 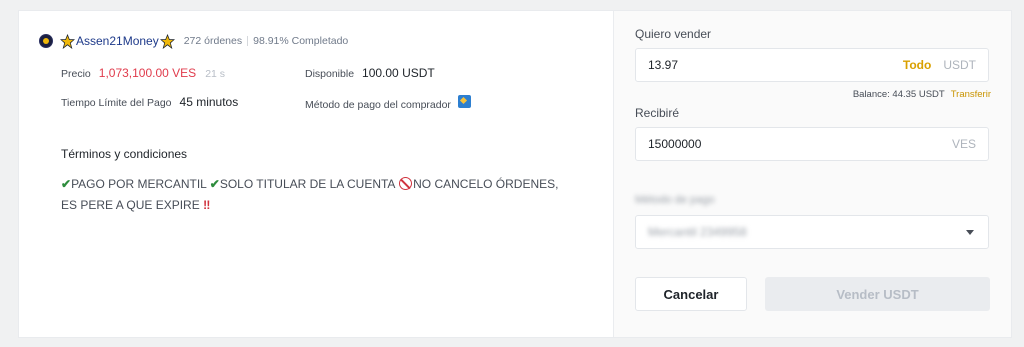 I want to click on price-row: Precio 1,073,100.00 VES 21 s, so click(x=143, y=73).